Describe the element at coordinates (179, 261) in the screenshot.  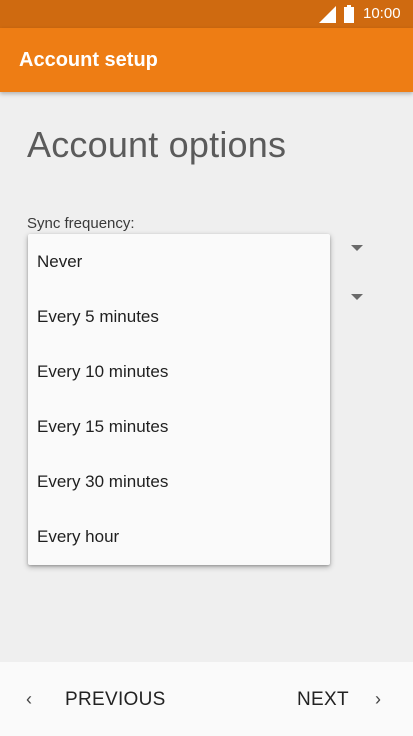
I see `dropdown-option-never: Never` at that location.